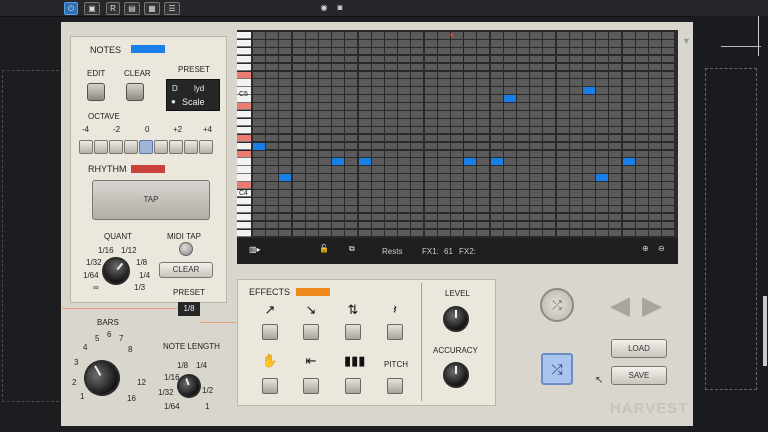  What do you see at coordinates (340, 7) in the screenshot?
I see `camera-icon: ◙` at bounding box center [340, 7].